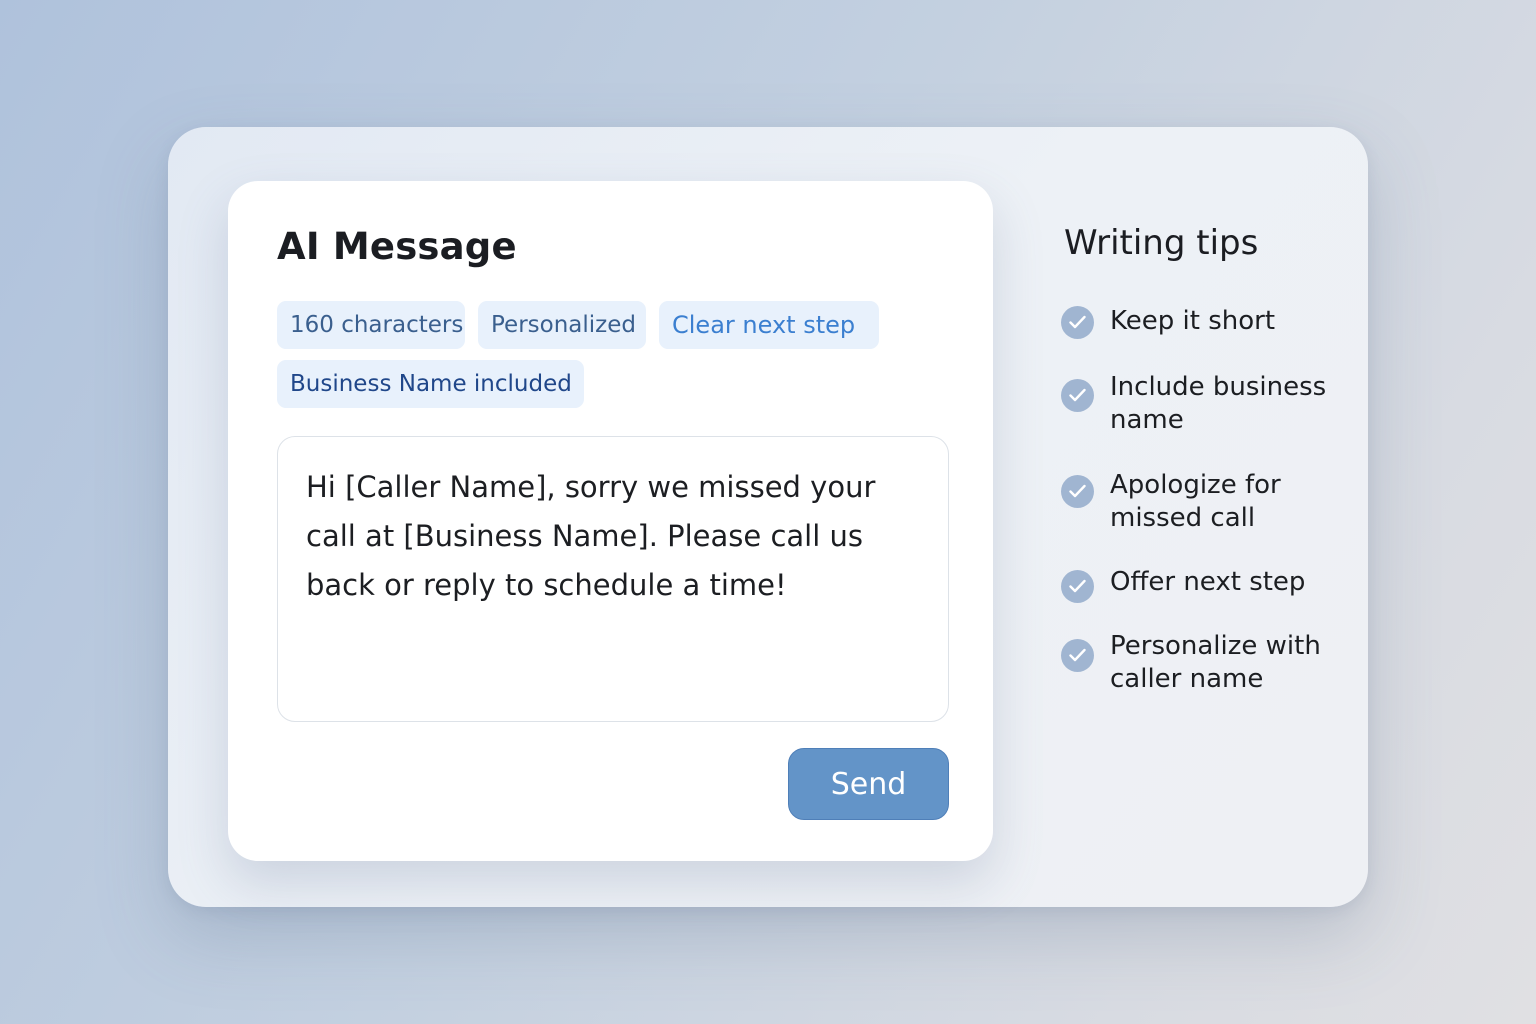  Describe the element at coordinates (1218, 403) in the screenshot. I see `tip-text: Include business name` at that location.